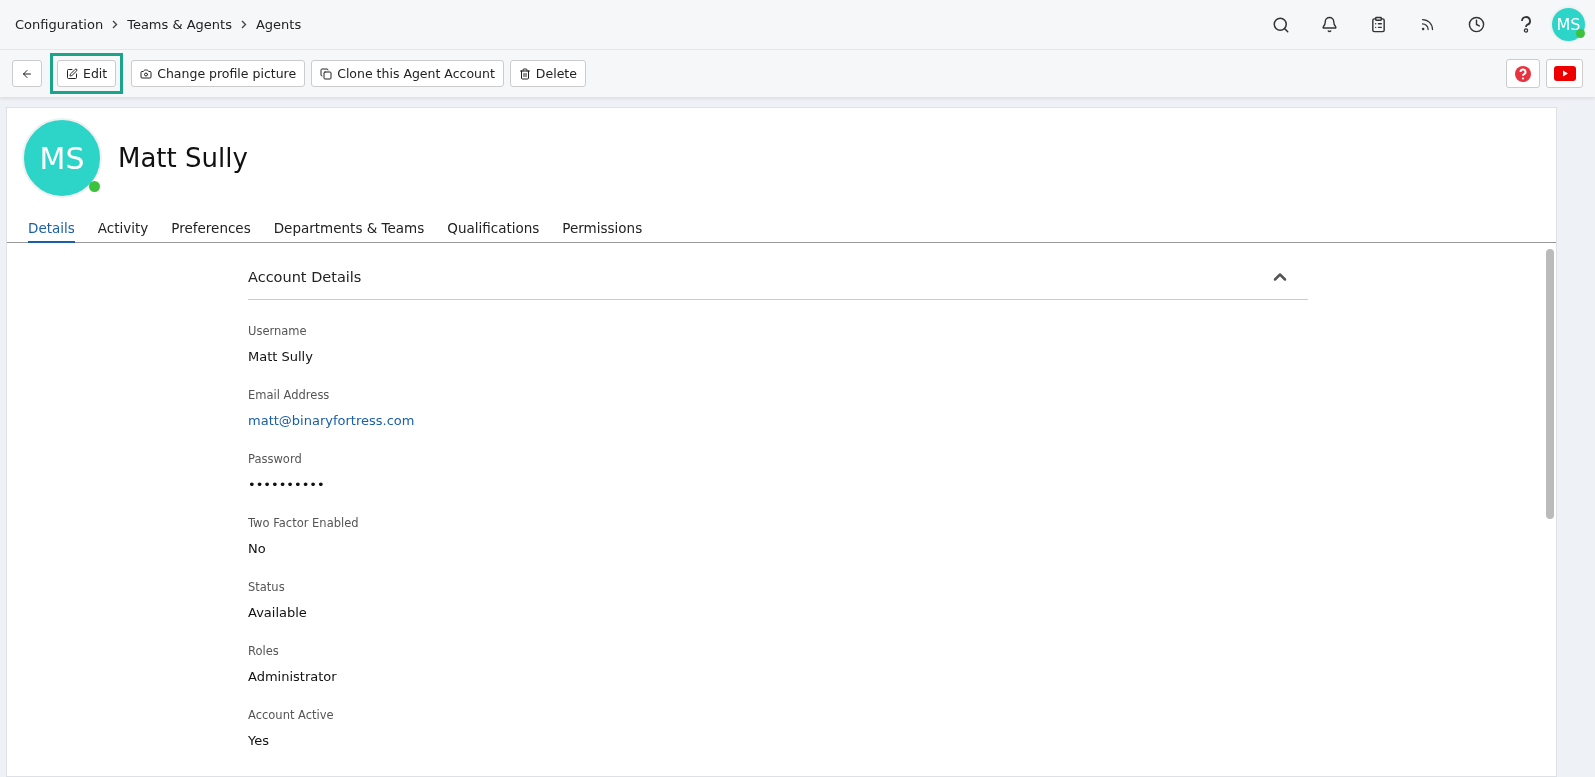  Describe the element at coordinates (278, 24) in the screenshot. I see `breadcrumb-link: Agents` at that location.